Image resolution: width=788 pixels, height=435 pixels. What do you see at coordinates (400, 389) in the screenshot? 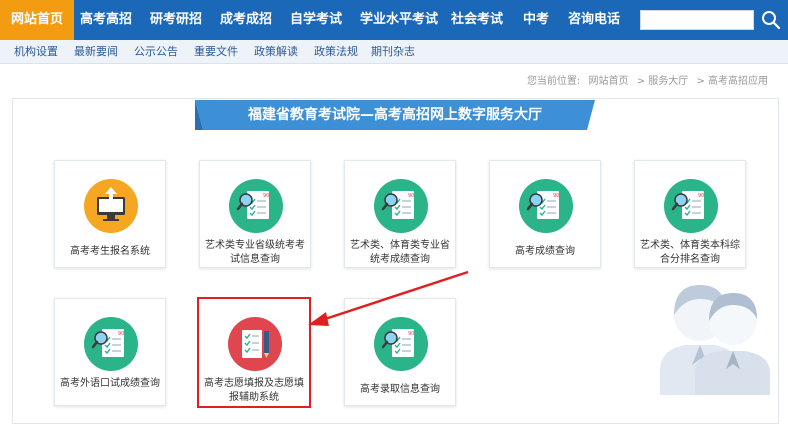
I see `tile-label: 高考录取信息查询` at bounding box center [400, 389].